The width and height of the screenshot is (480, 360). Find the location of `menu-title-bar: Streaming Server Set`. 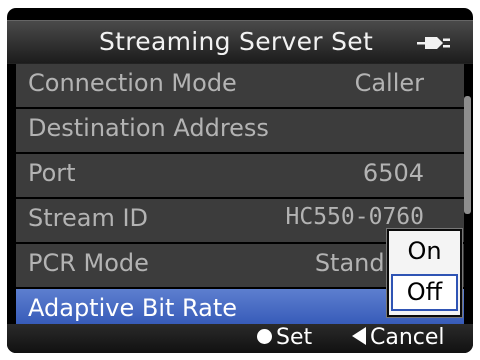

menu-title-bar: Streaming Server Set is located at coordinates (240, 42).